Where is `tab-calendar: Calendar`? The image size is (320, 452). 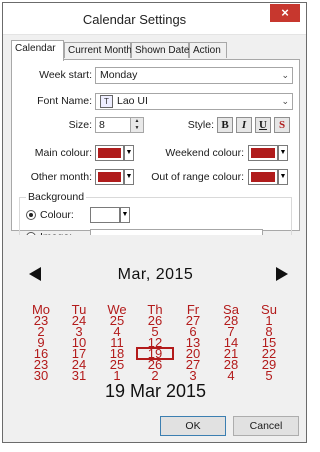
tab-calendar: Calendar is located at coordinates (37, 50).